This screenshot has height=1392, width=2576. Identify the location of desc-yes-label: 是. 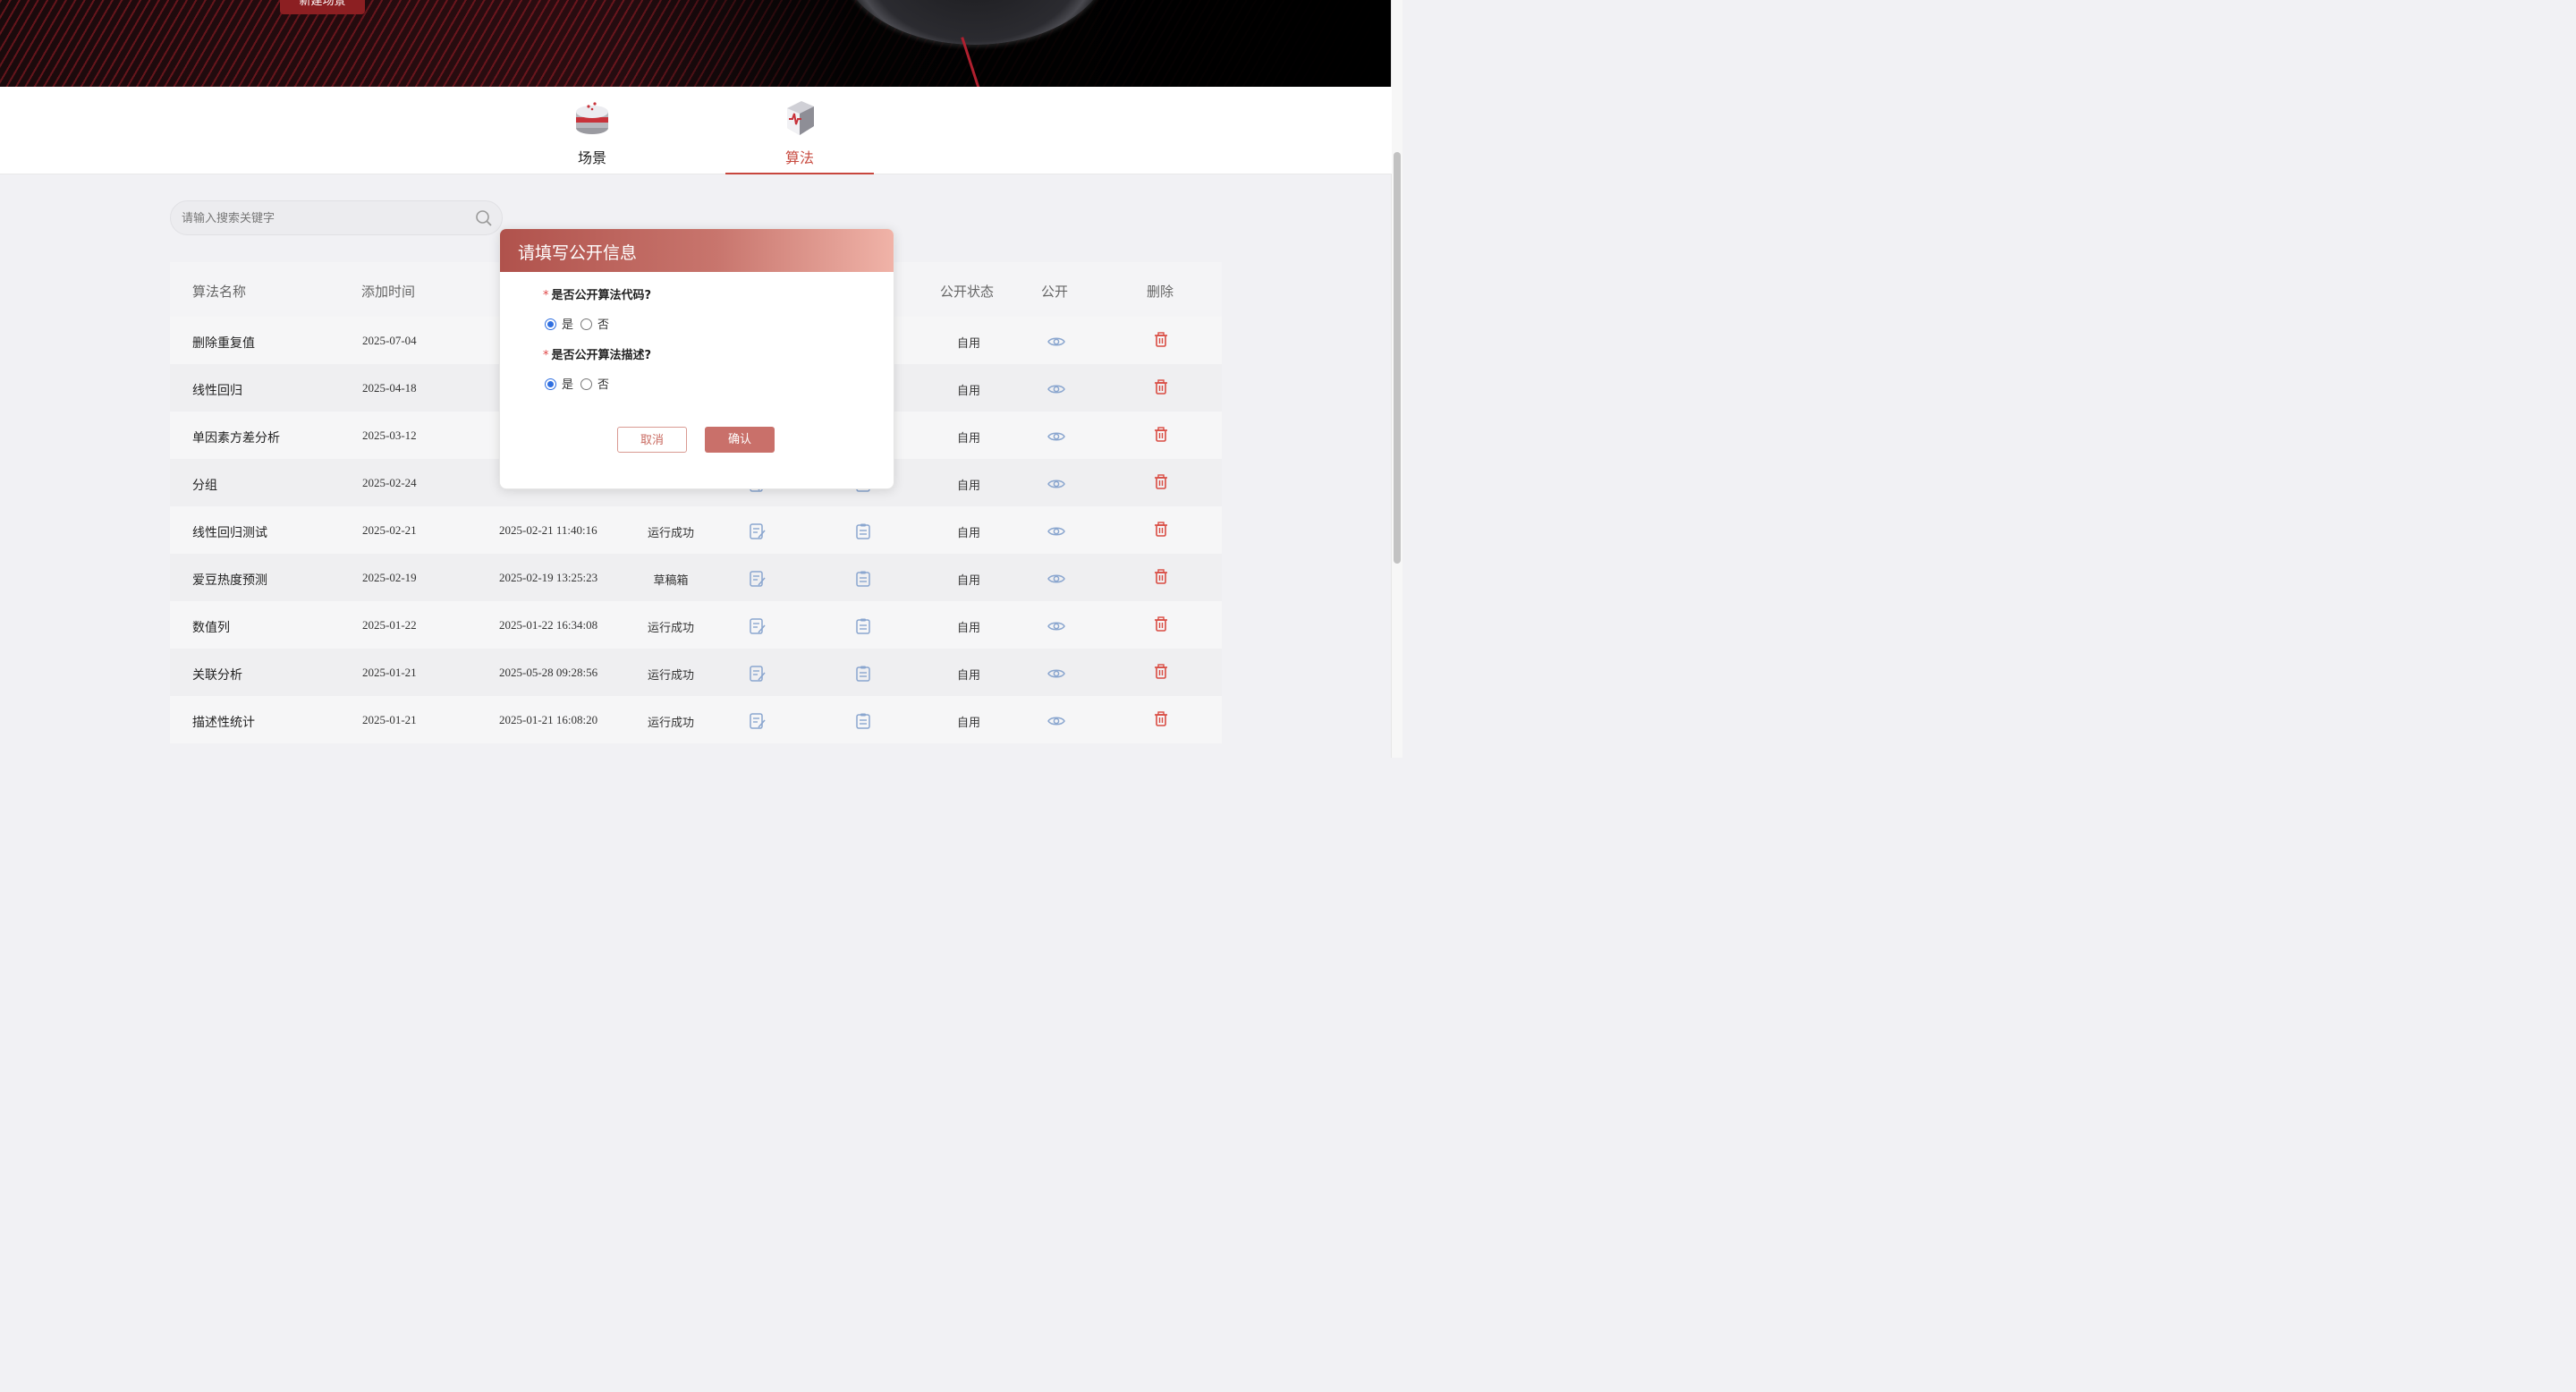
(567, 385).